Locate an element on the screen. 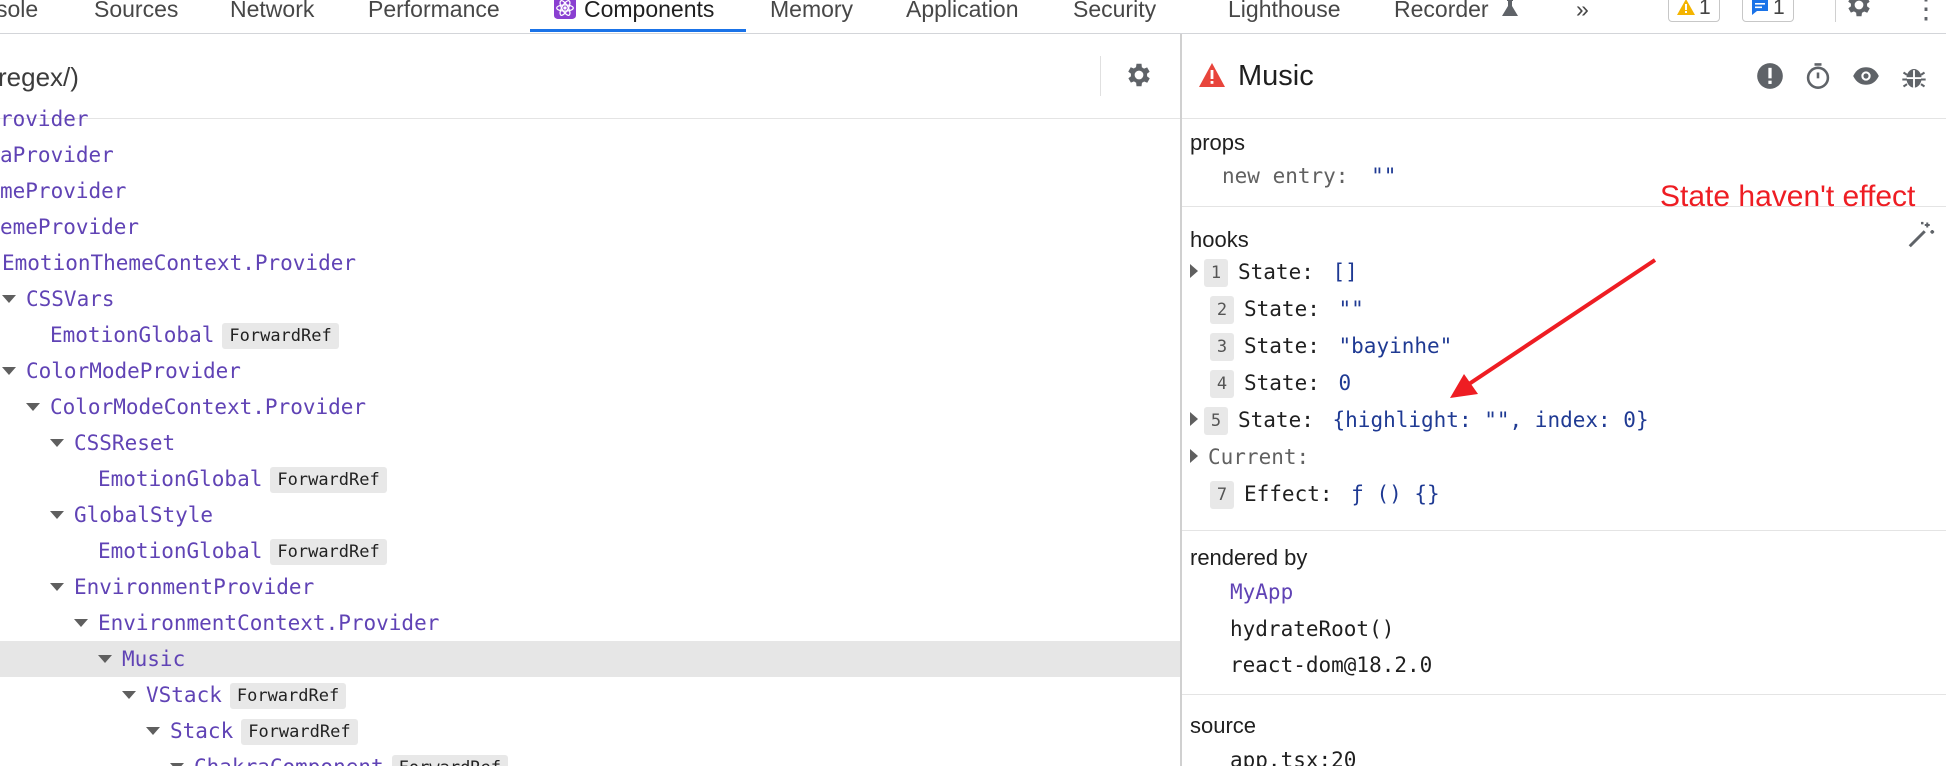 Image resolution: width=1946 pixels, height=766 pixels. hook-row: 2 State: "" is located at coordinates (1277, 309).